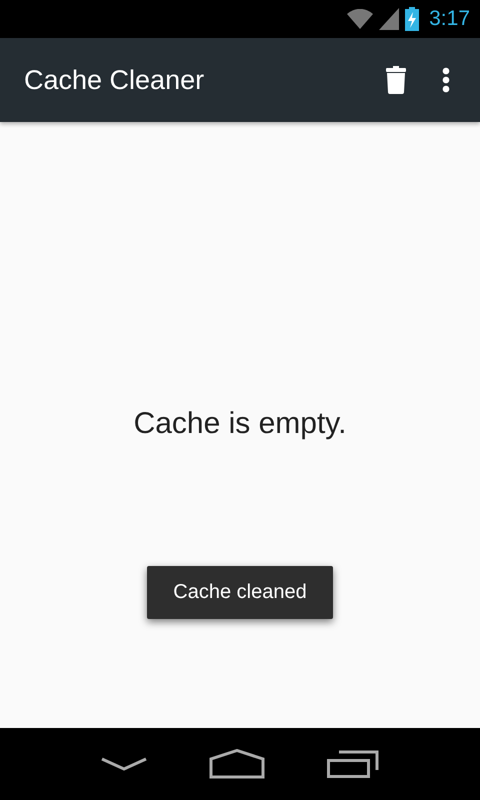 This screenshot has height=800, width=480. Describe the element at coordinates (353, 764) in the screenshot. I see `recent-apps-button` at that location.